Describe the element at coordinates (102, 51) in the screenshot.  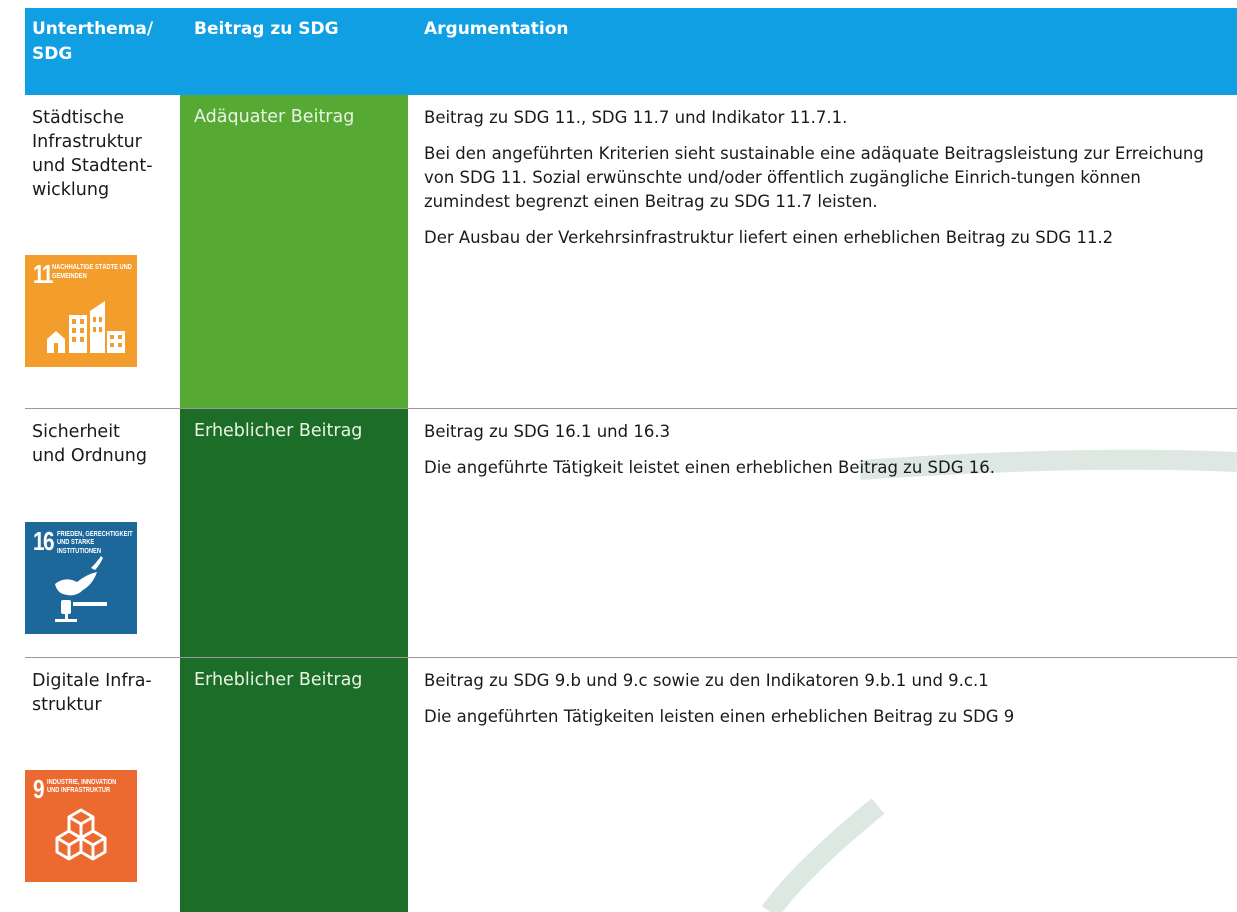
I see `header-subtopic: Unterthema/ SDG` at that location.